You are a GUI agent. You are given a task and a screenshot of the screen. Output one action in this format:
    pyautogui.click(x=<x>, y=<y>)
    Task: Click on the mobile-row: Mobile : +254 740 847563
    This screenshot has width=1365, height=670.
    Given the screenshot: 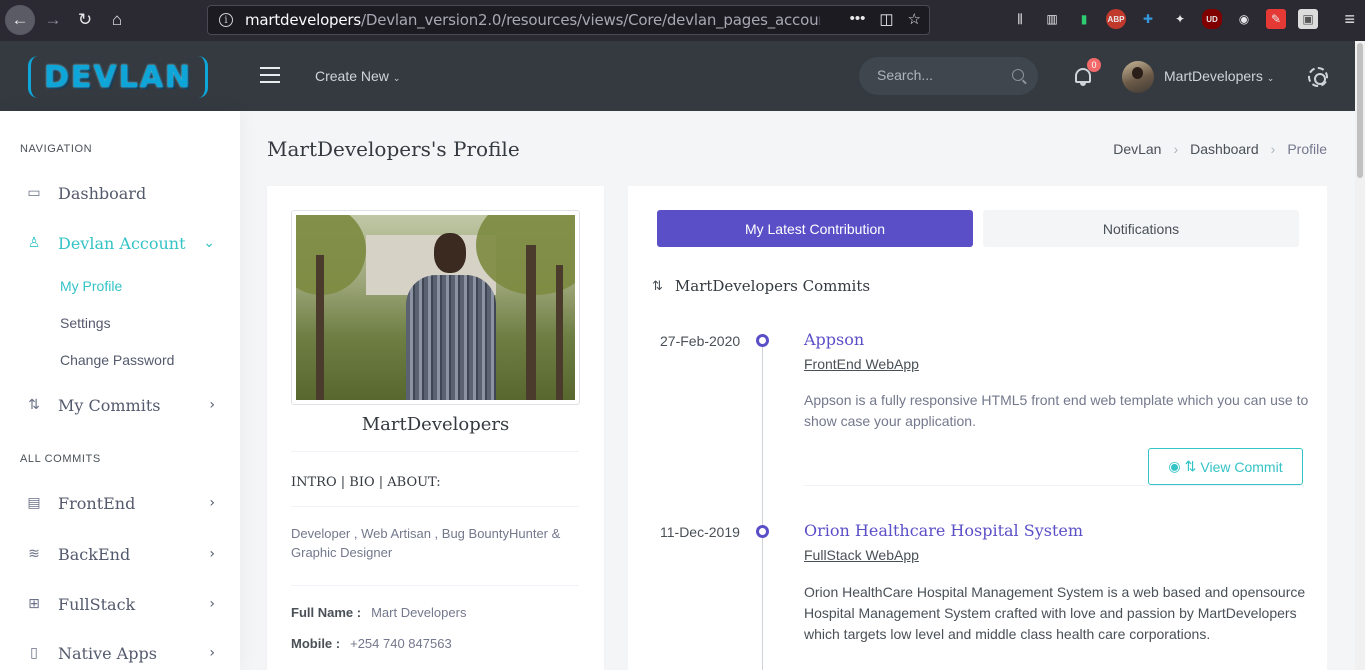 What is the action you would take?
    pyautogui.click(x=371, y=643)
    